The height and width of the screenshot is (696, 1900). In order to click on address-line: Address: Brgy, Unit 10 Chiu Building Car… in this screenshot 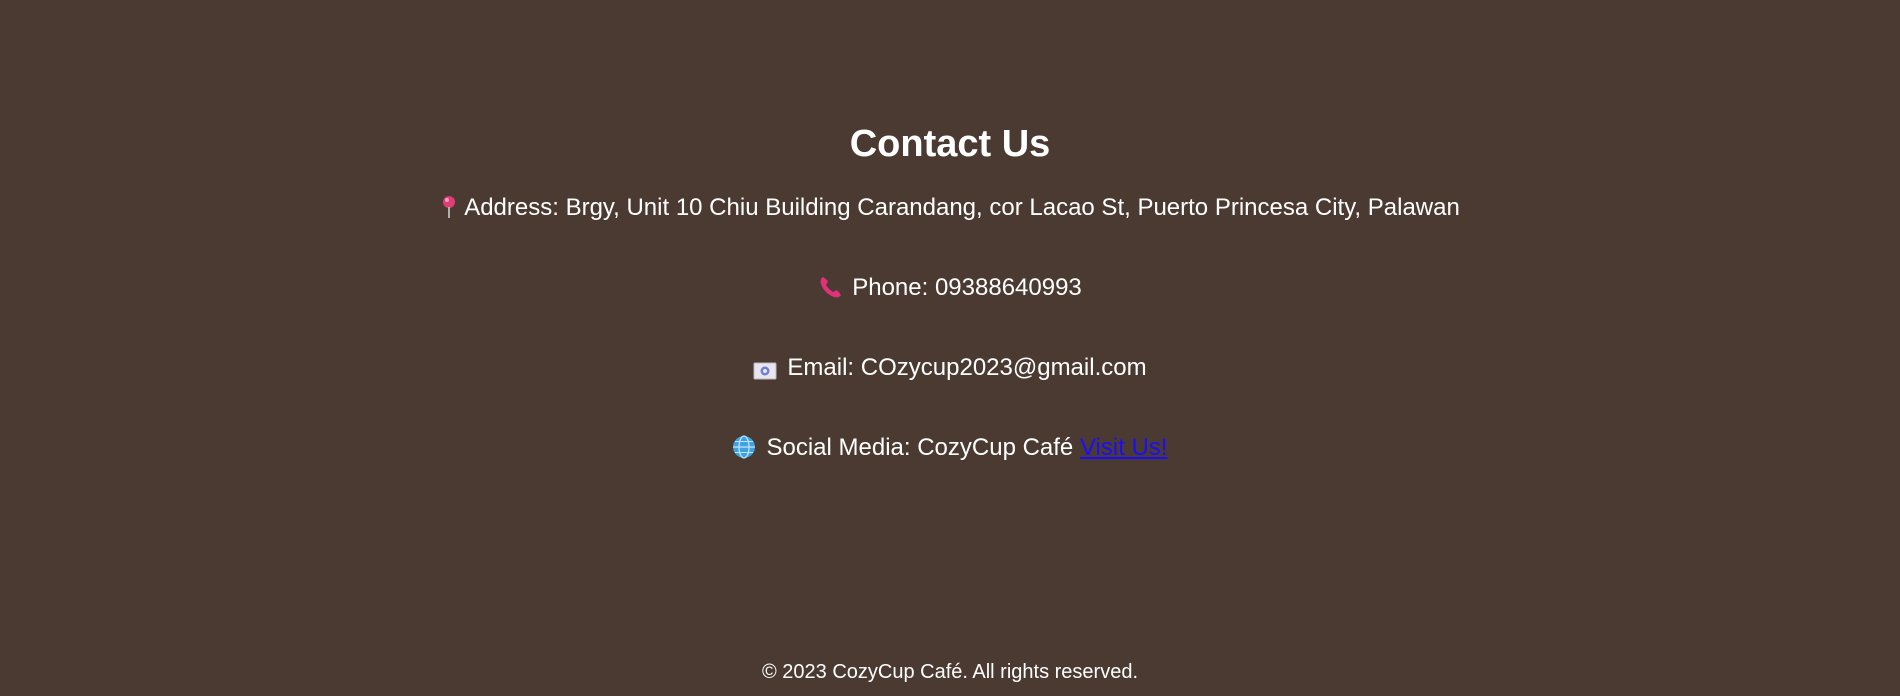, I will do `click(950, 208)`.